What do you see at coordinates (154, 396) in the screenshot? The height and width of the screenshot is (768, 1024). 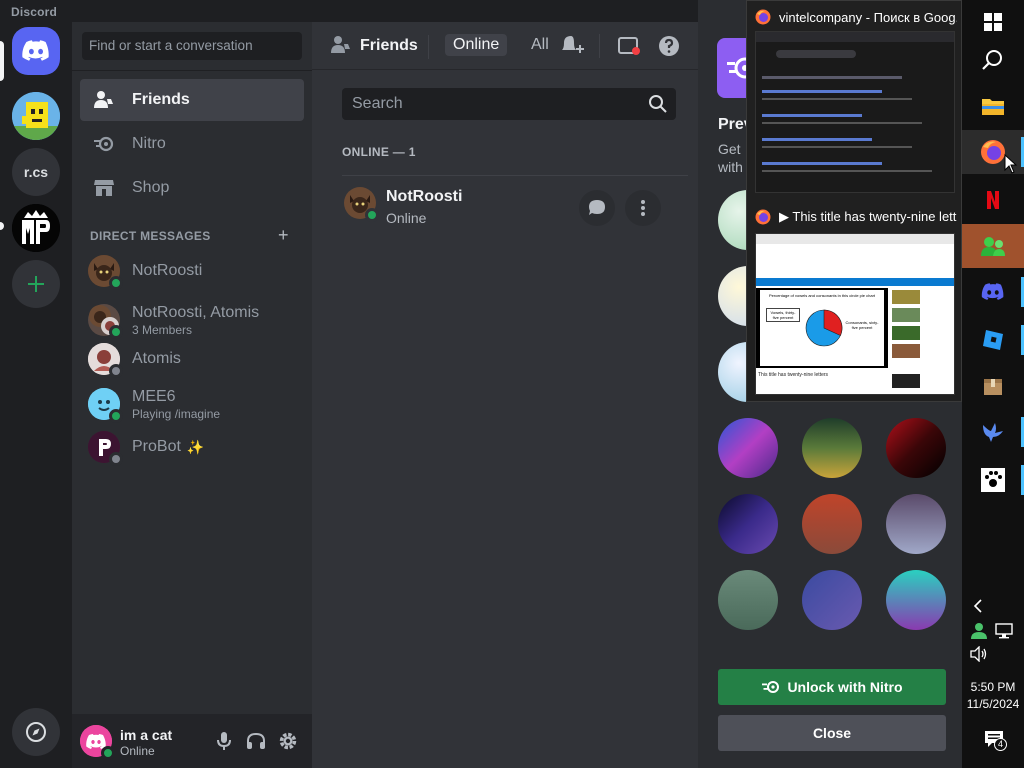 I see `dm-name: MEE6` at bounding box center [154, 396].